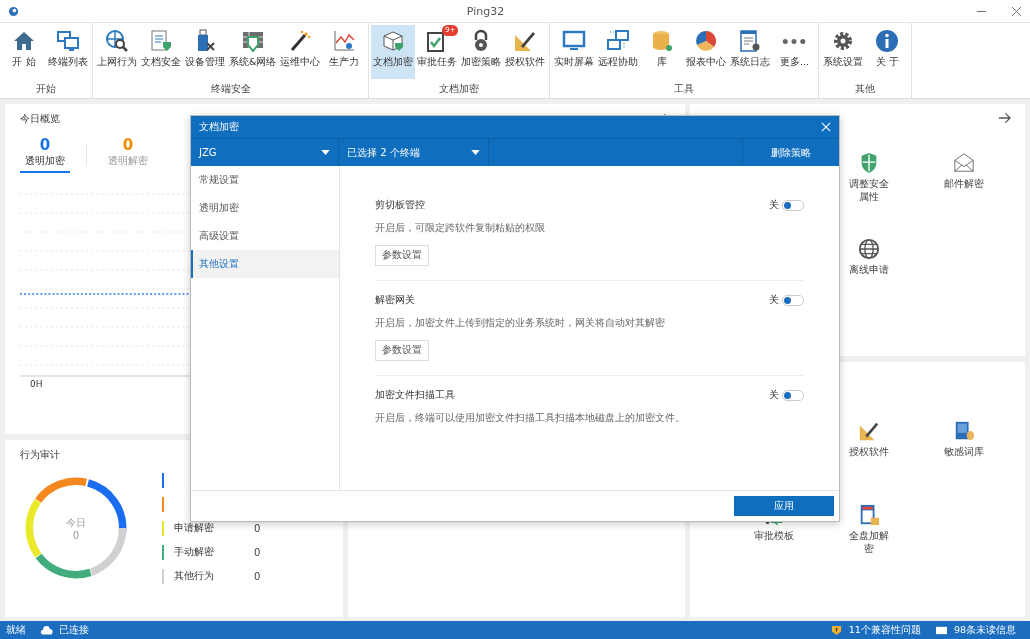 The width and height of the screenshot is (1030, 639). What do you see at coordinates (76, 522) in the screenshot?
I see `donut-label: 今日` at bounding box center [76, 522].